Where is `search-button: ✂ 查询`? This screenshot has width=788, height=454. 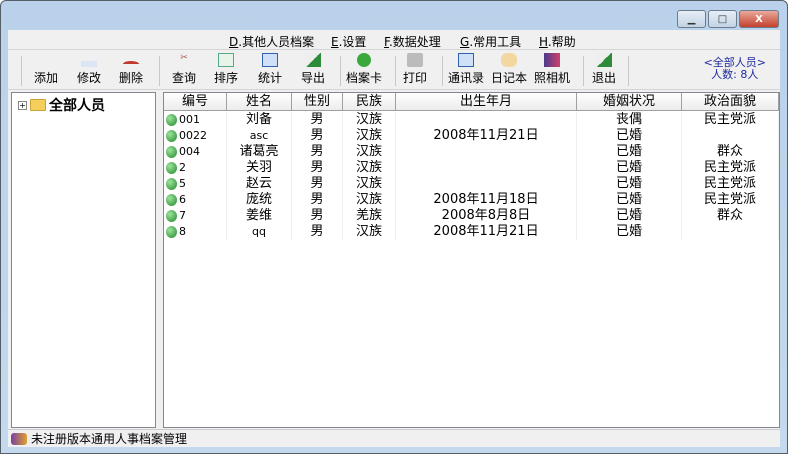
search-button: ✂ 查询 is located at coordinates (184, 70).